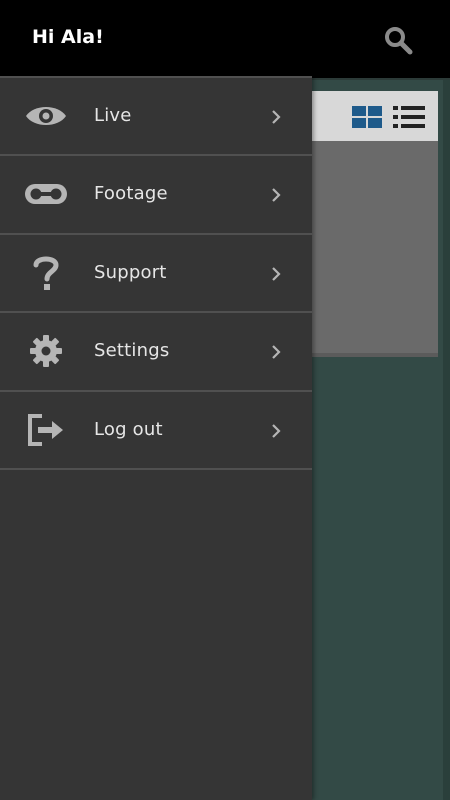 The width and height of the screenshot is (450, 800). I want to click on menu-item-label: Live, so click(113, 115).